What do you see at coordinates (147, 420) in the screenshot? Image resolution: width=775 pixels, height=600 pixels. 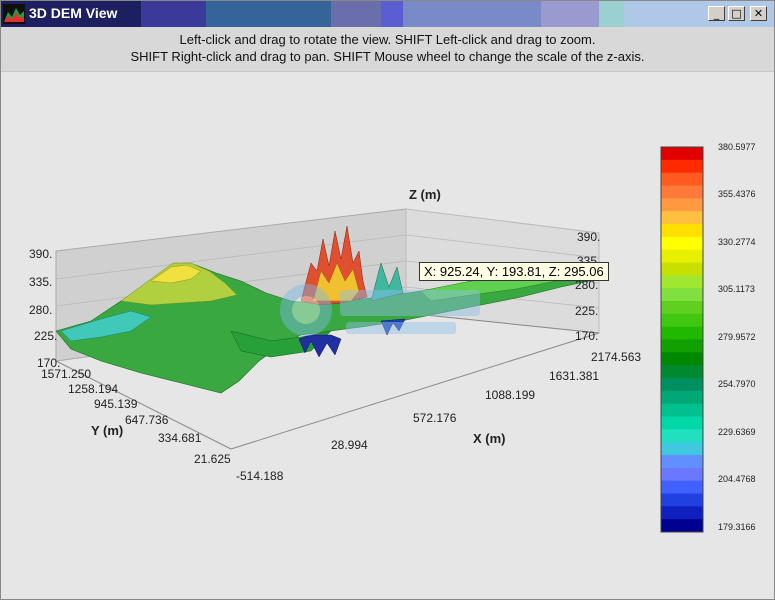 I see `y-tick-3: 647.736` at bounding box center [147, 420].